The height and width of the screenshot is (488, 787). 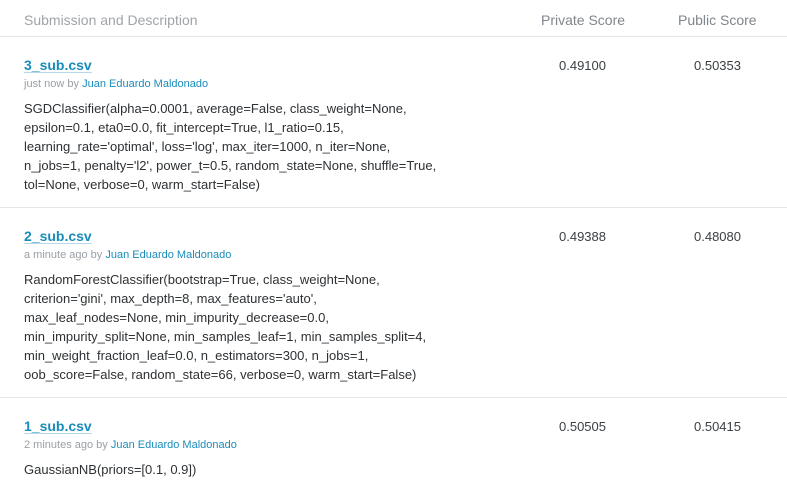 What do you see at coordinates (111, 20) in the screenshot?
I see `header-submission-description: Submission and Description` at bounding box center [111, 20].